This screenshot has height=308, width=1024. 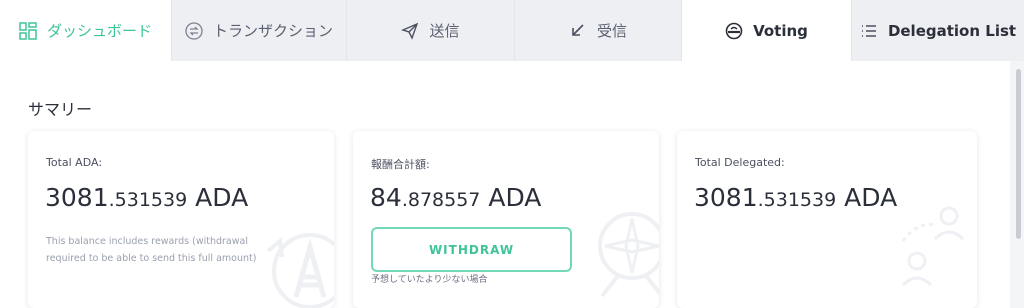 What do you see at coordinates (386, 197) in the screenshot?
I see `amount-integer: 84` at bounding box center [386, 197].